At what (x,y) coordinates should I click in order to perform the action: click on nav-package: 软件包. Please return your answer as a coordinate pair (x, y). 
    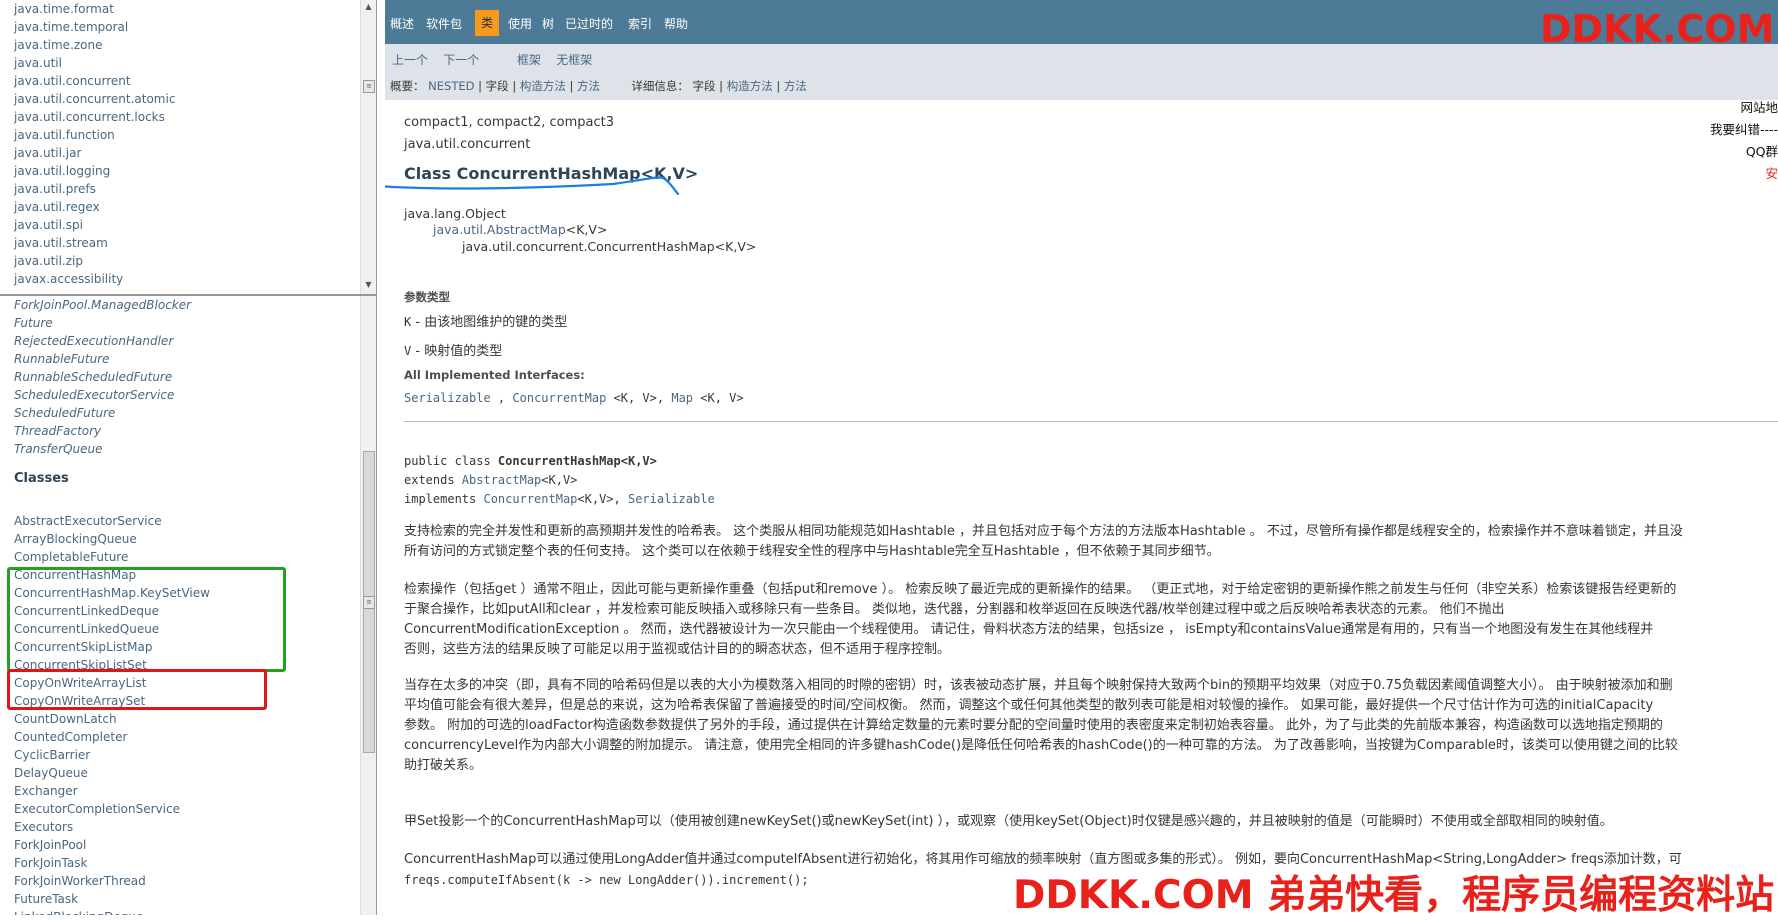
    Looking at the image, I should click on (444, 23).